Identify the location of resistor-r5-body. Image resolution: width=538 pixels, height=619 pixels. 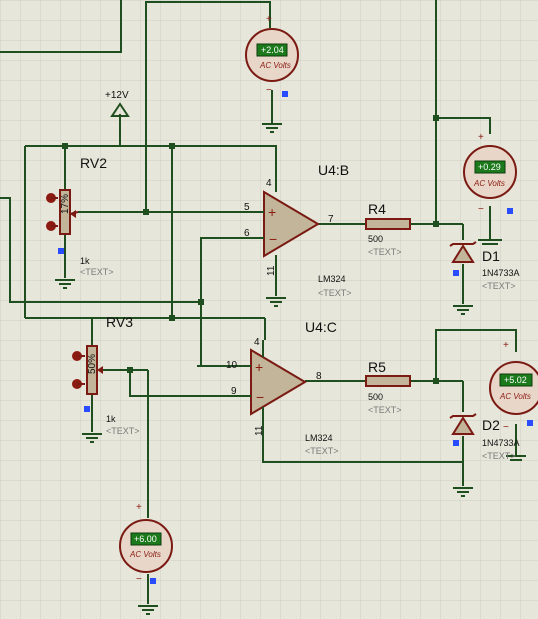
(388, 381).